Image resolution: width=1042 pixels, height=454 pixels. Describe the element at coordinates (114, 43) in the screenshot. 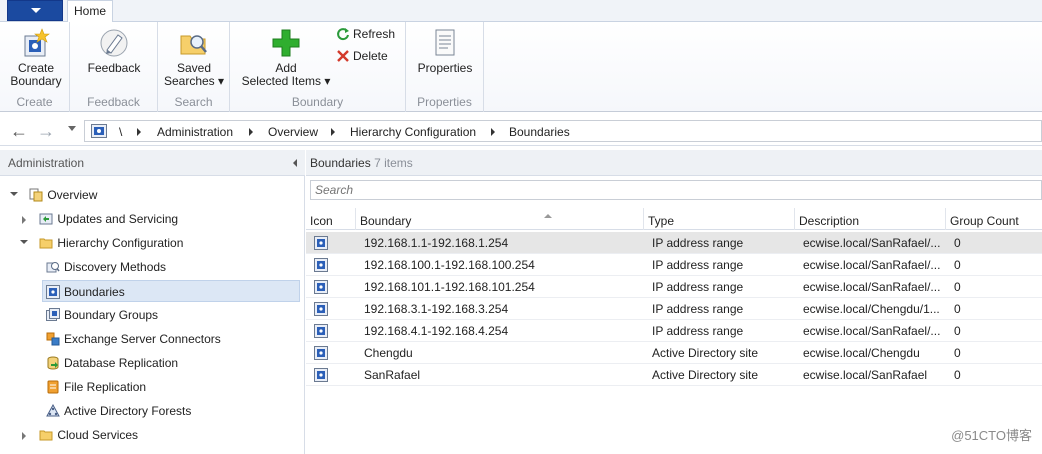

I see `feedback-pen-icon` at that location.